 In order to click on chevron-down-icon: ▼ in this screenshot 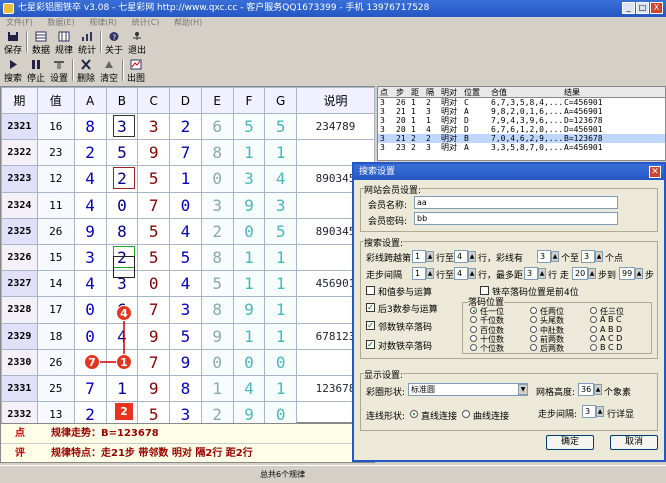, I will do `click(523, 389)`.